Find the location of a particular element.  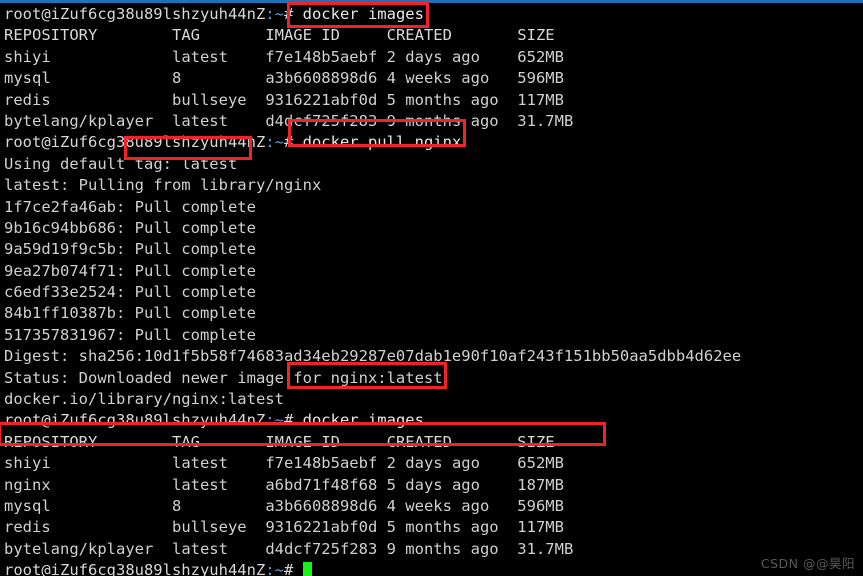

cell-repository: mysql is located at coordinates (88, 505).